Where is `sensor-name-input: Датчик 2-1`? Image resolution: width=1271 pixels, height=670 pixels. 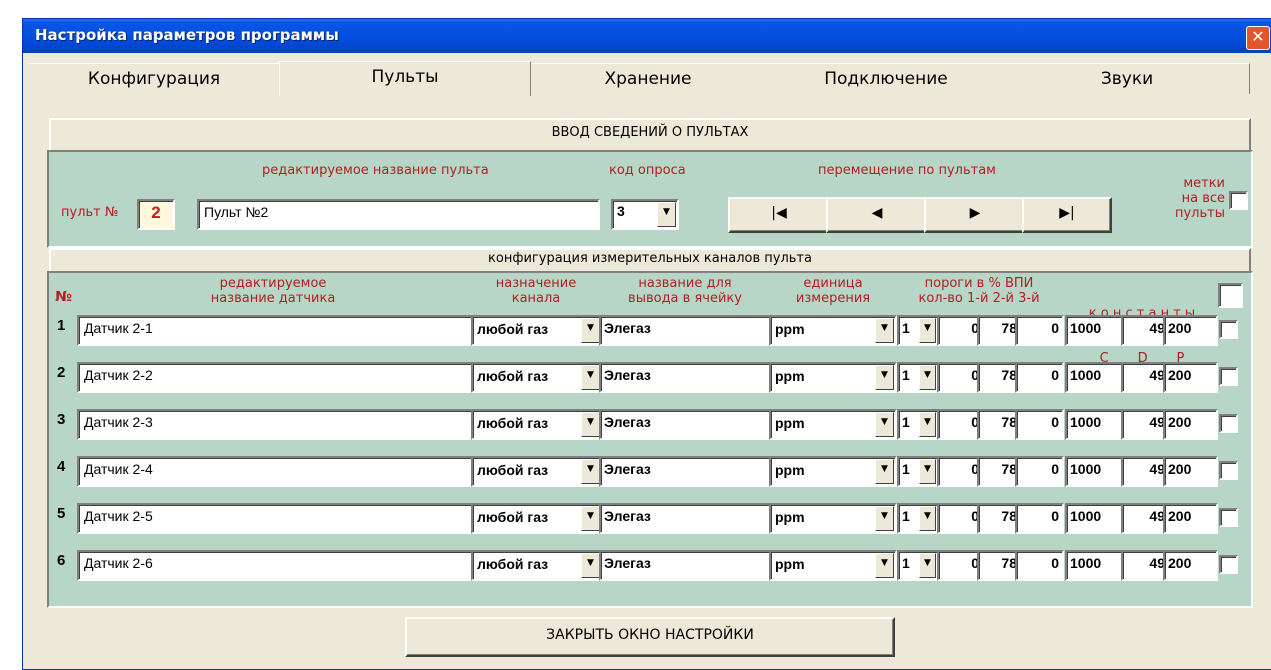 sensor-name-input: Датчик 2-1 is located at coordinates (277, 330).